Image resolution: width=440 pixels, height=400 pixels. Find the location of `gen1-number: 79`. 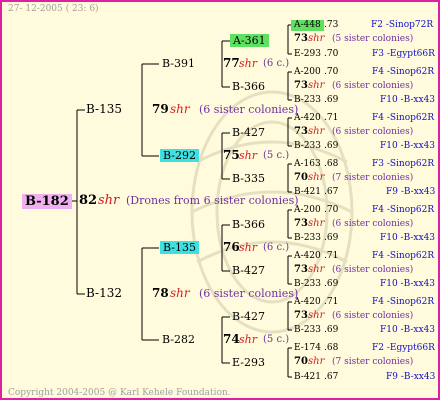

gen1-number: 79 is located at coordinates (160, 109).